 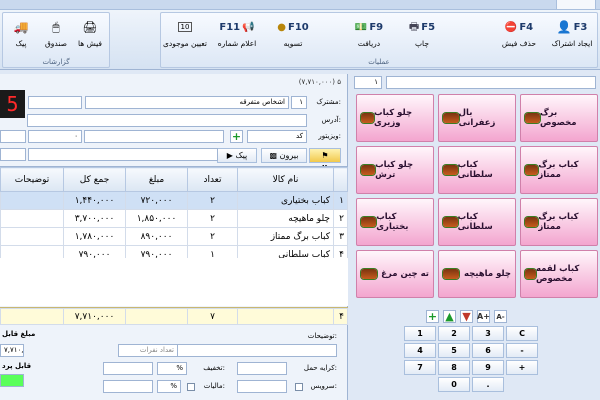 I want to click on announce-number-button: F11 📢 اعلام شماره, so click(x=237, y=37).